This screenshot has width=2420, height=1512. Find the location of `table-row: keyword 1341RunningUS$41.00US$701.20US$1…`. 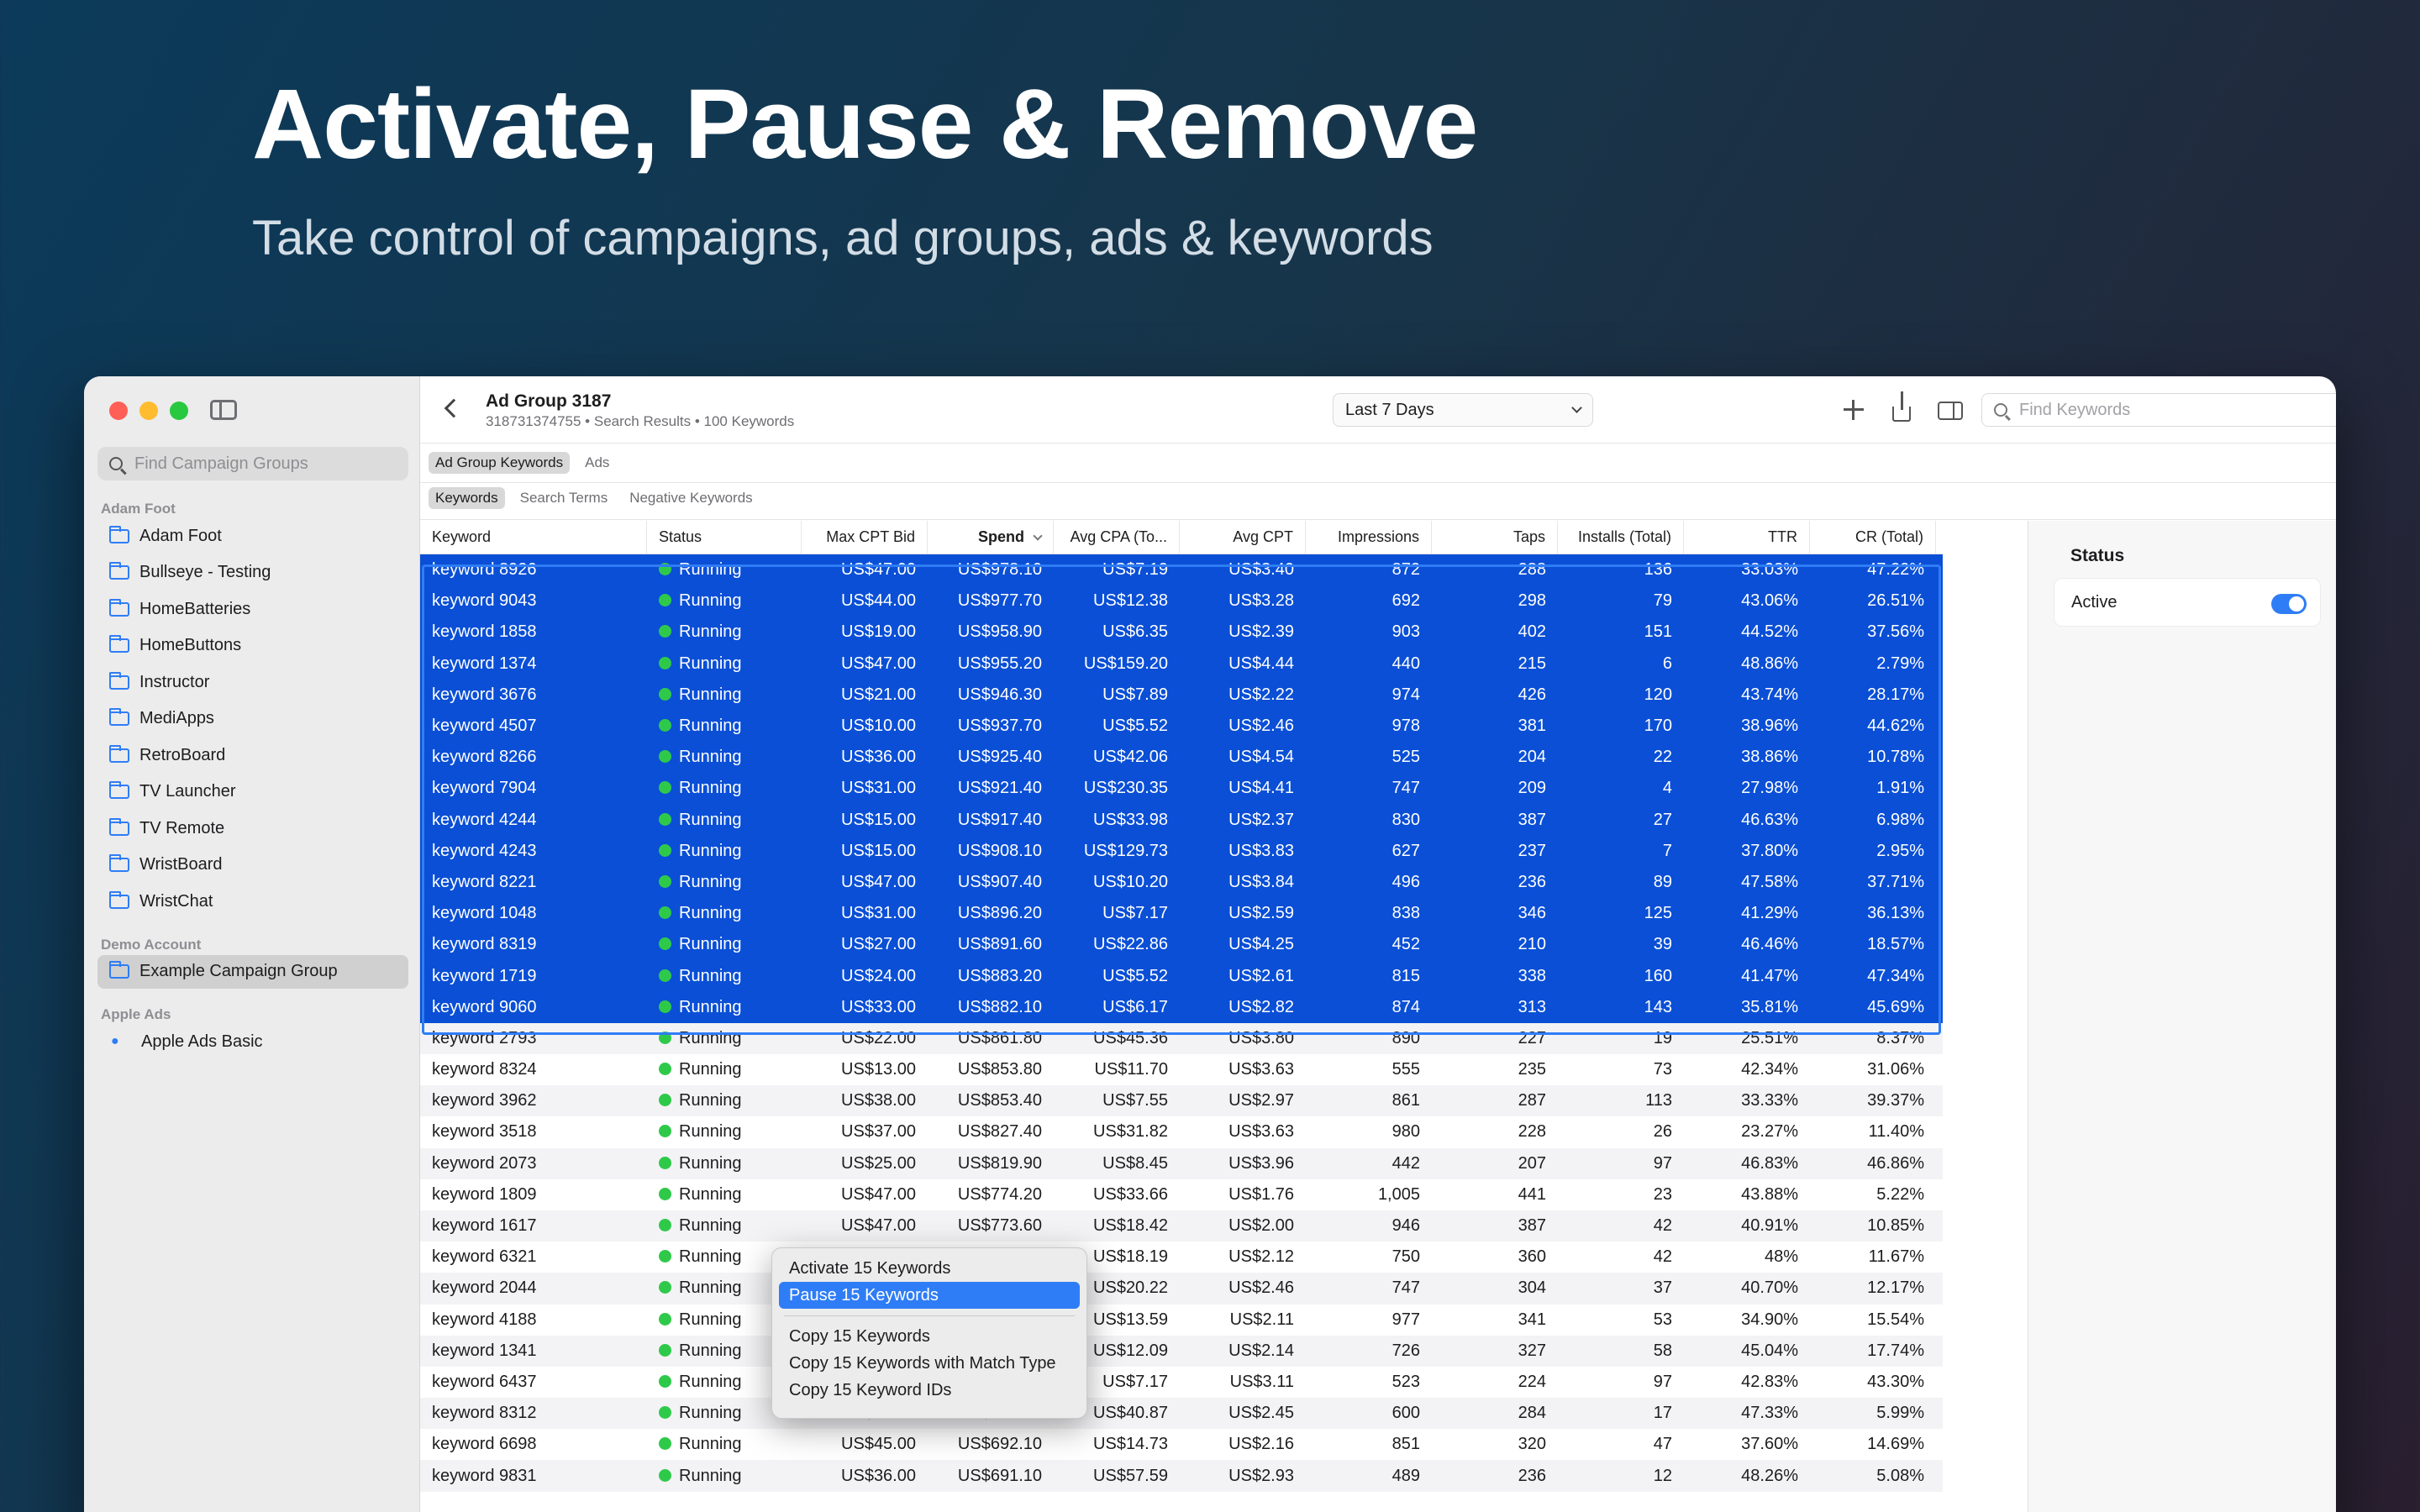

table-row: keyword 1341RunningUS$41.00US$701.20US$1… is located at coordinates (1181, 1351).